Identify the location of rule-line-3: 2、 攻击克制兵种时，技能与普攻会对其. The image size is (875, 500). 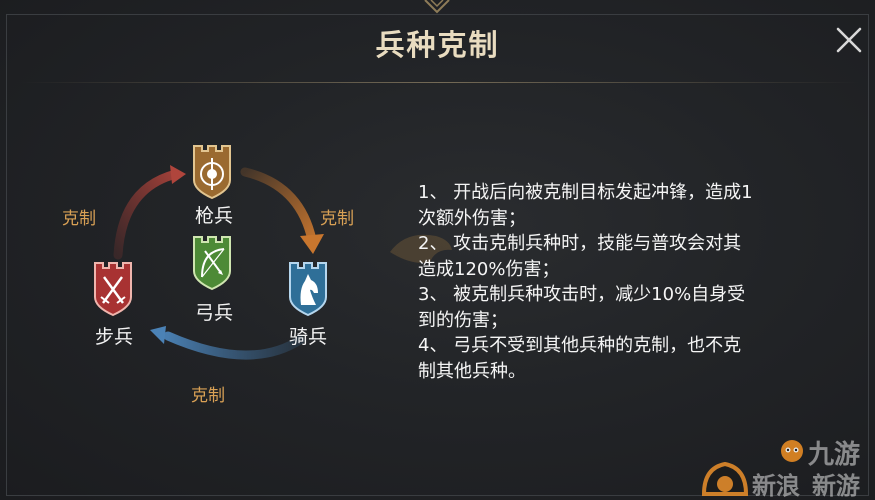
(580, 243).